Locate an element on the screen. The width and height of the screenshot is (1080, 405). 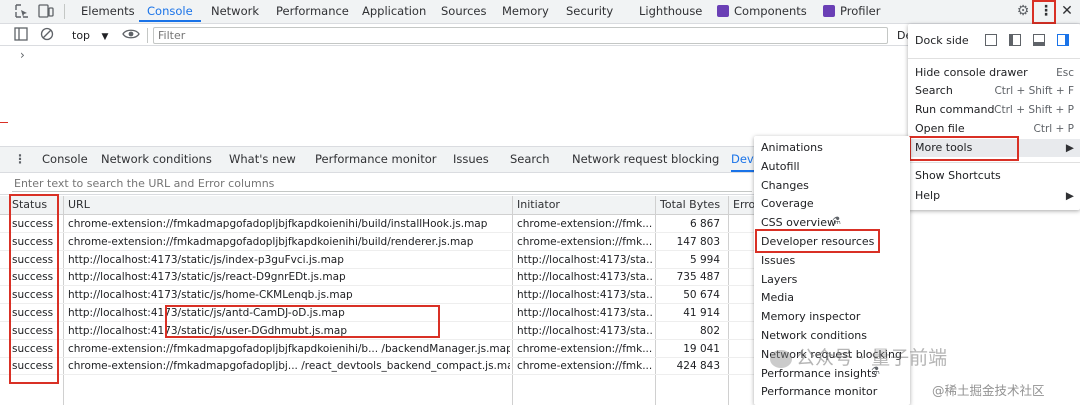
drawer-tab-performance-monitor: Performance monitor is located at coordinates (376, 159).